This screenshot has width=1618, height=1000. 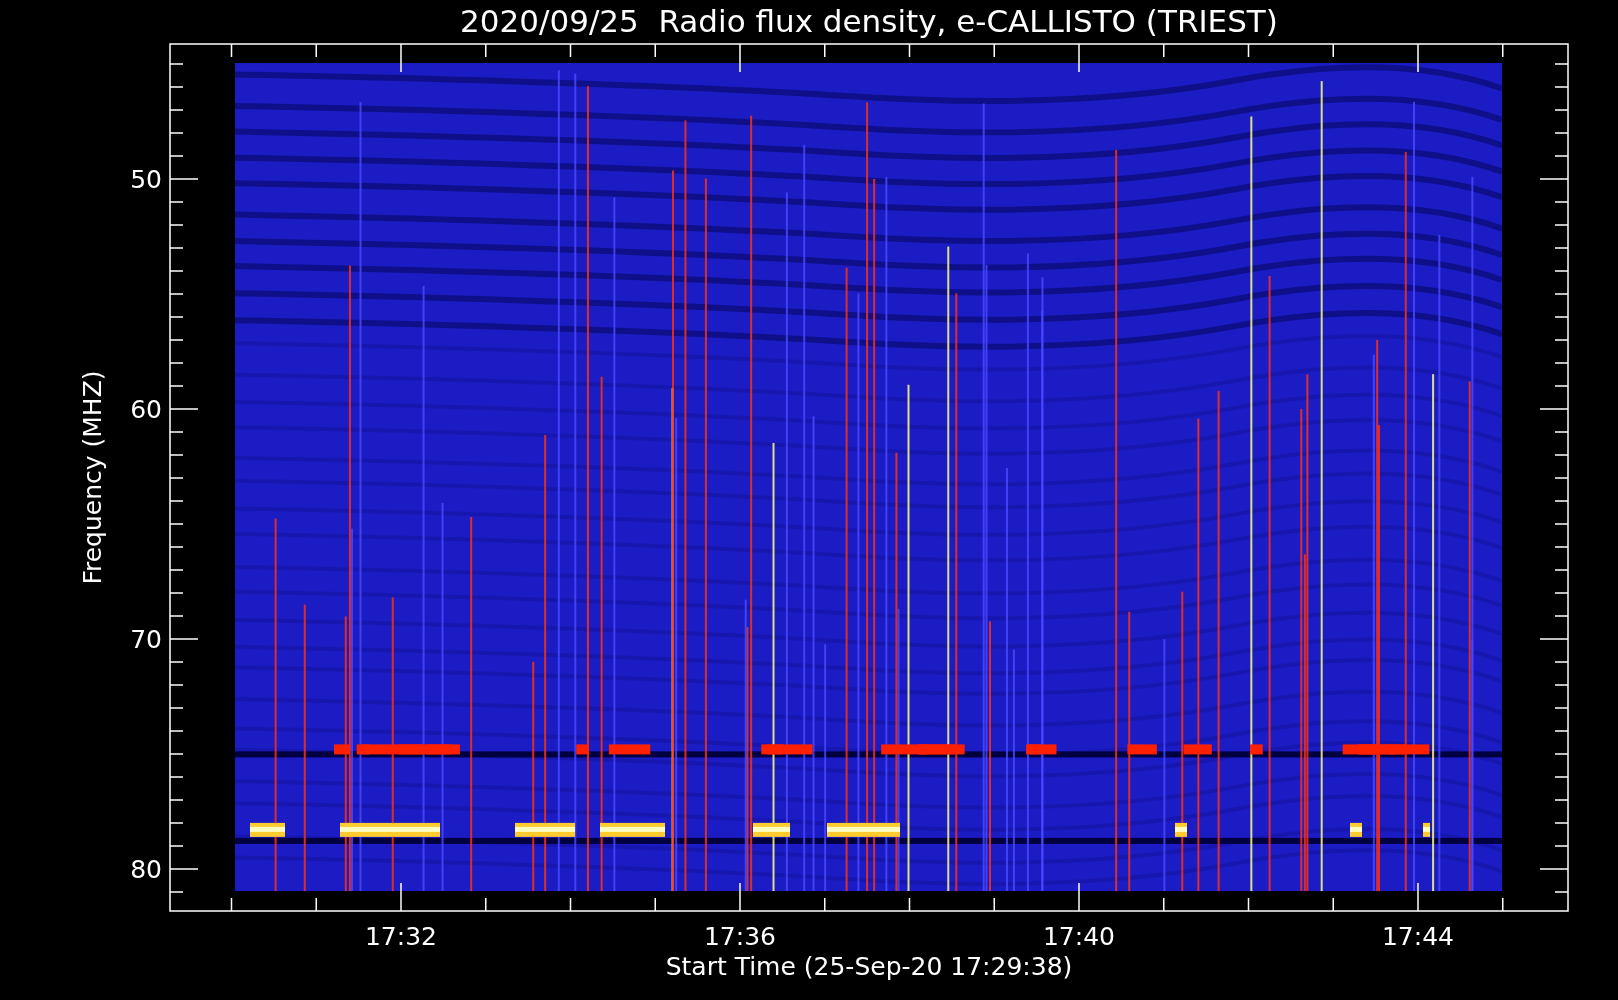 What do you see at coordinates (1418, 936) in the screenshot?
I see `x-tick-label: 17:44` at bounding box center [1418, 936].